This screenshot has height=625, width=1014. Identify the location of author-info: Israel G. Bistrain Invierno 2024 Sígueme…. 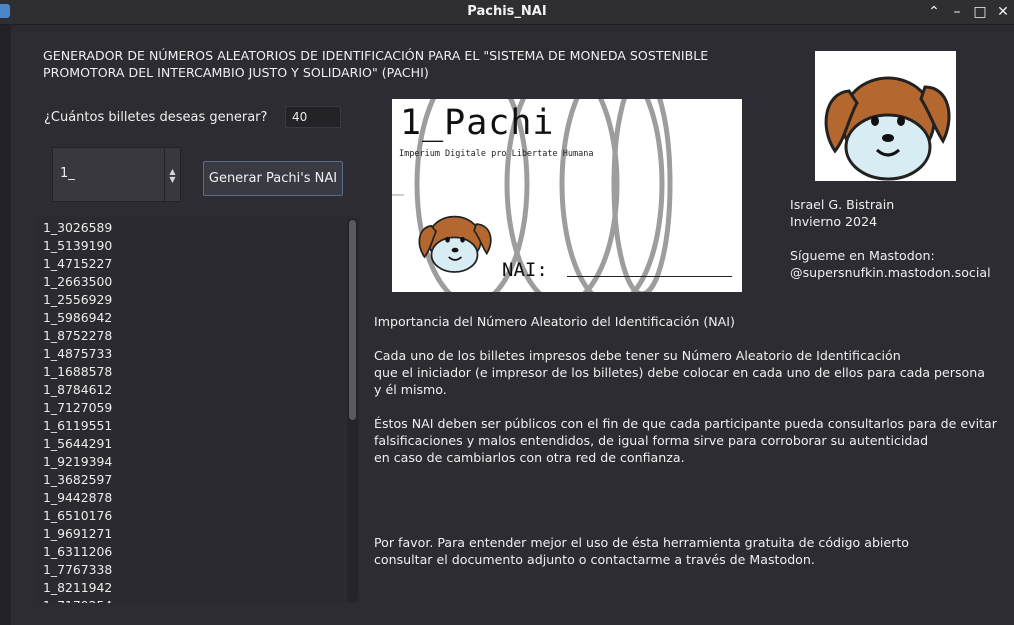
(890, 238).